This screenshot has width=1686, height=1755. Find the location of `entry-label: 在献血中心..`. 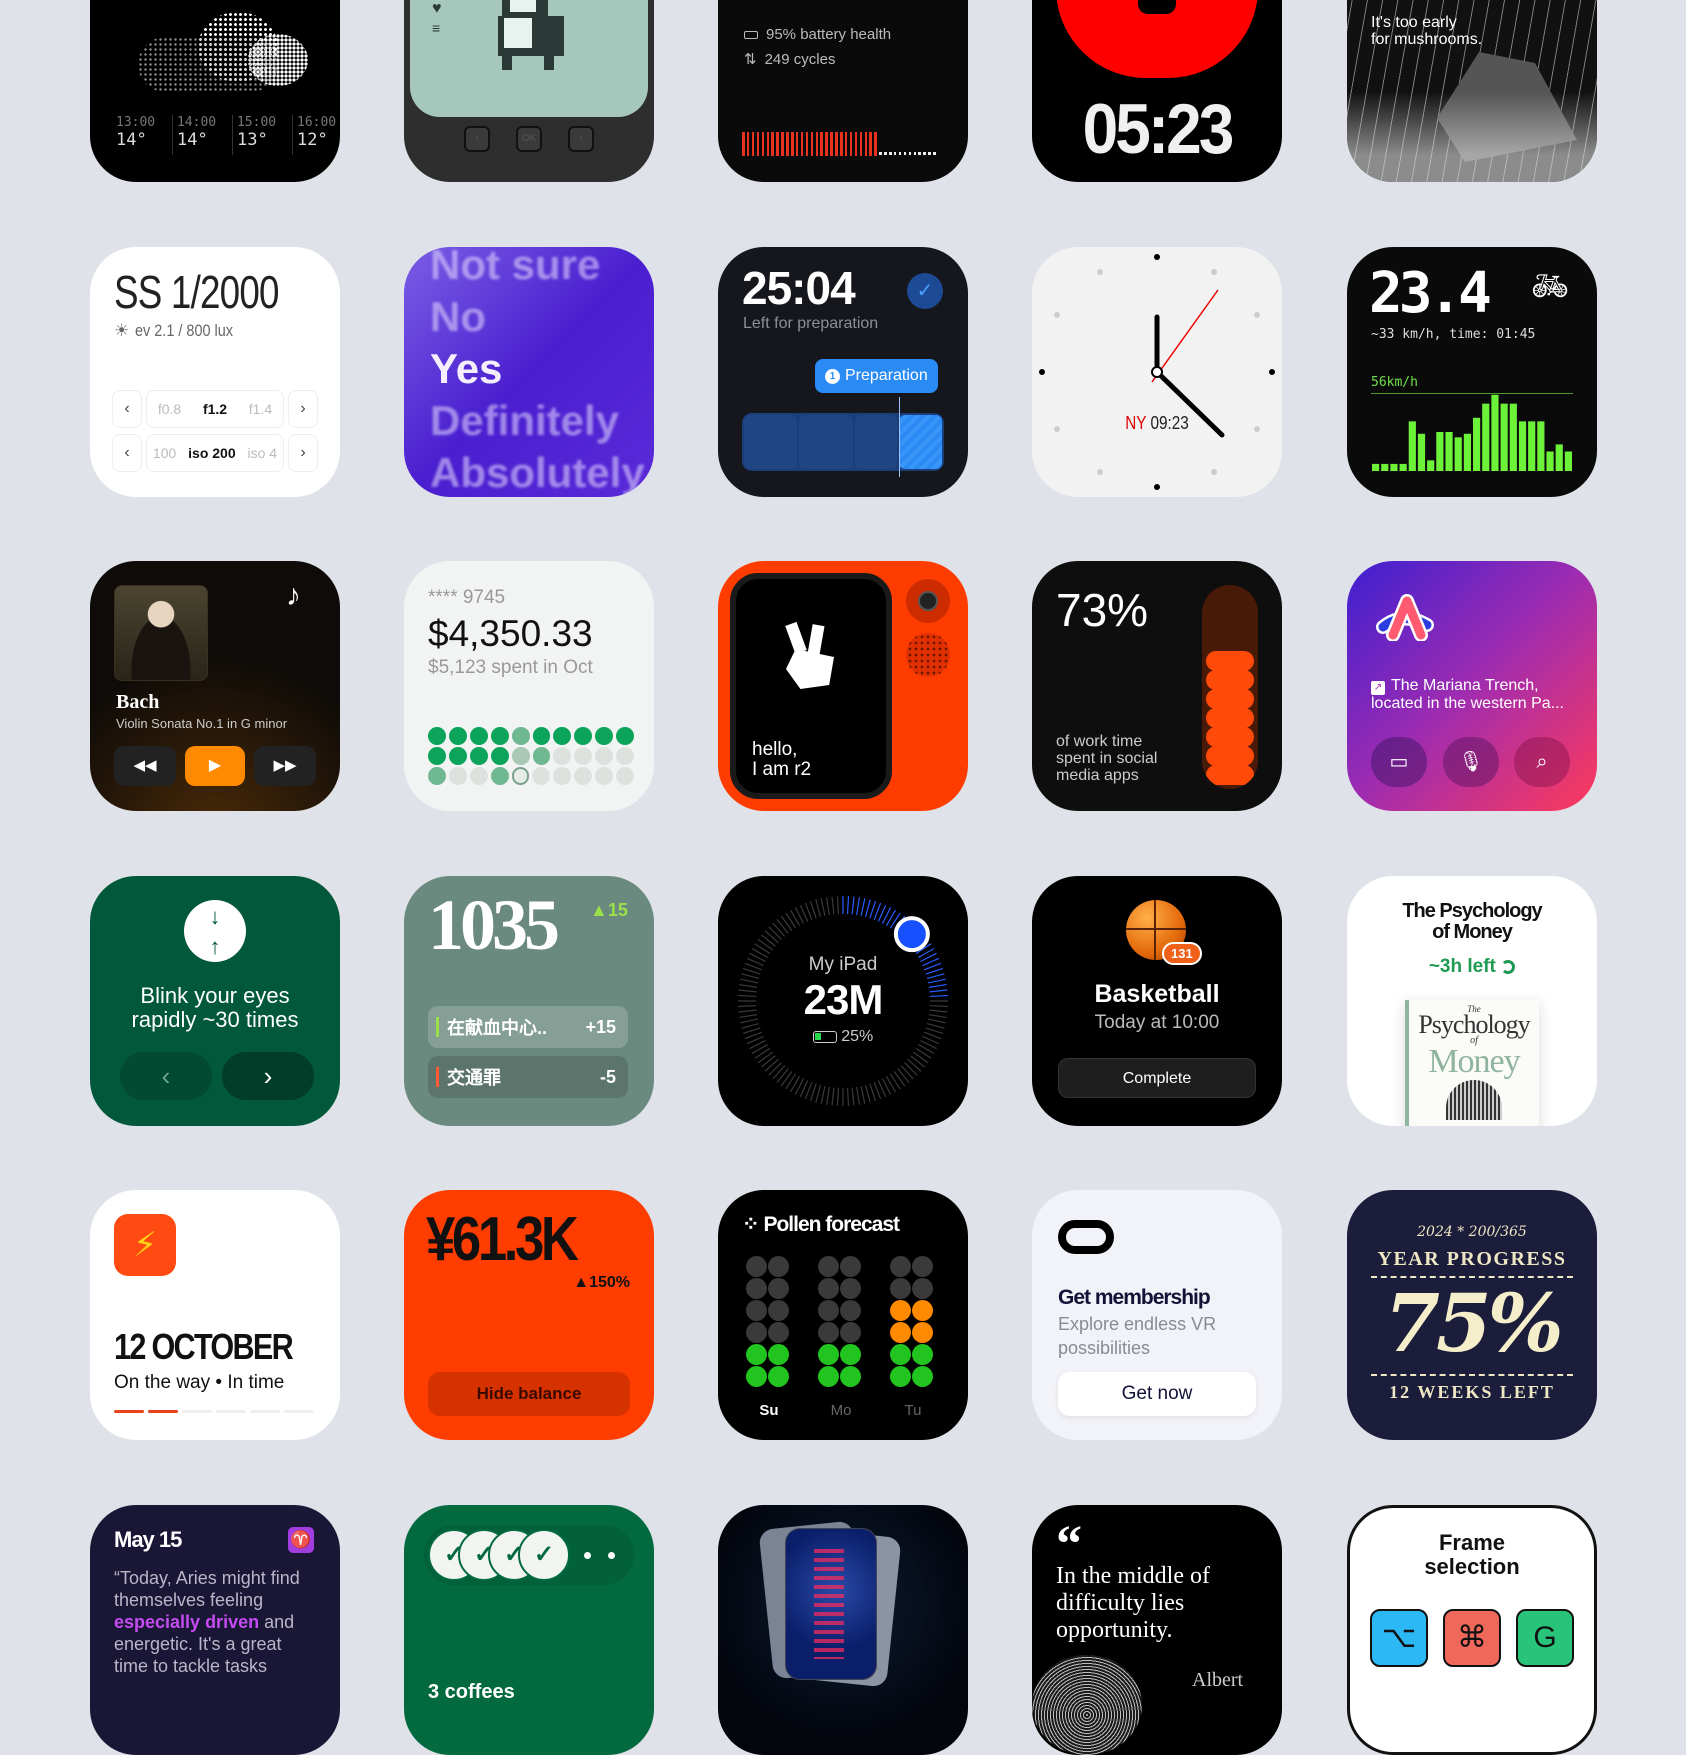

entry-label: 在献血中心.. is located at coordinates (497, 1028).